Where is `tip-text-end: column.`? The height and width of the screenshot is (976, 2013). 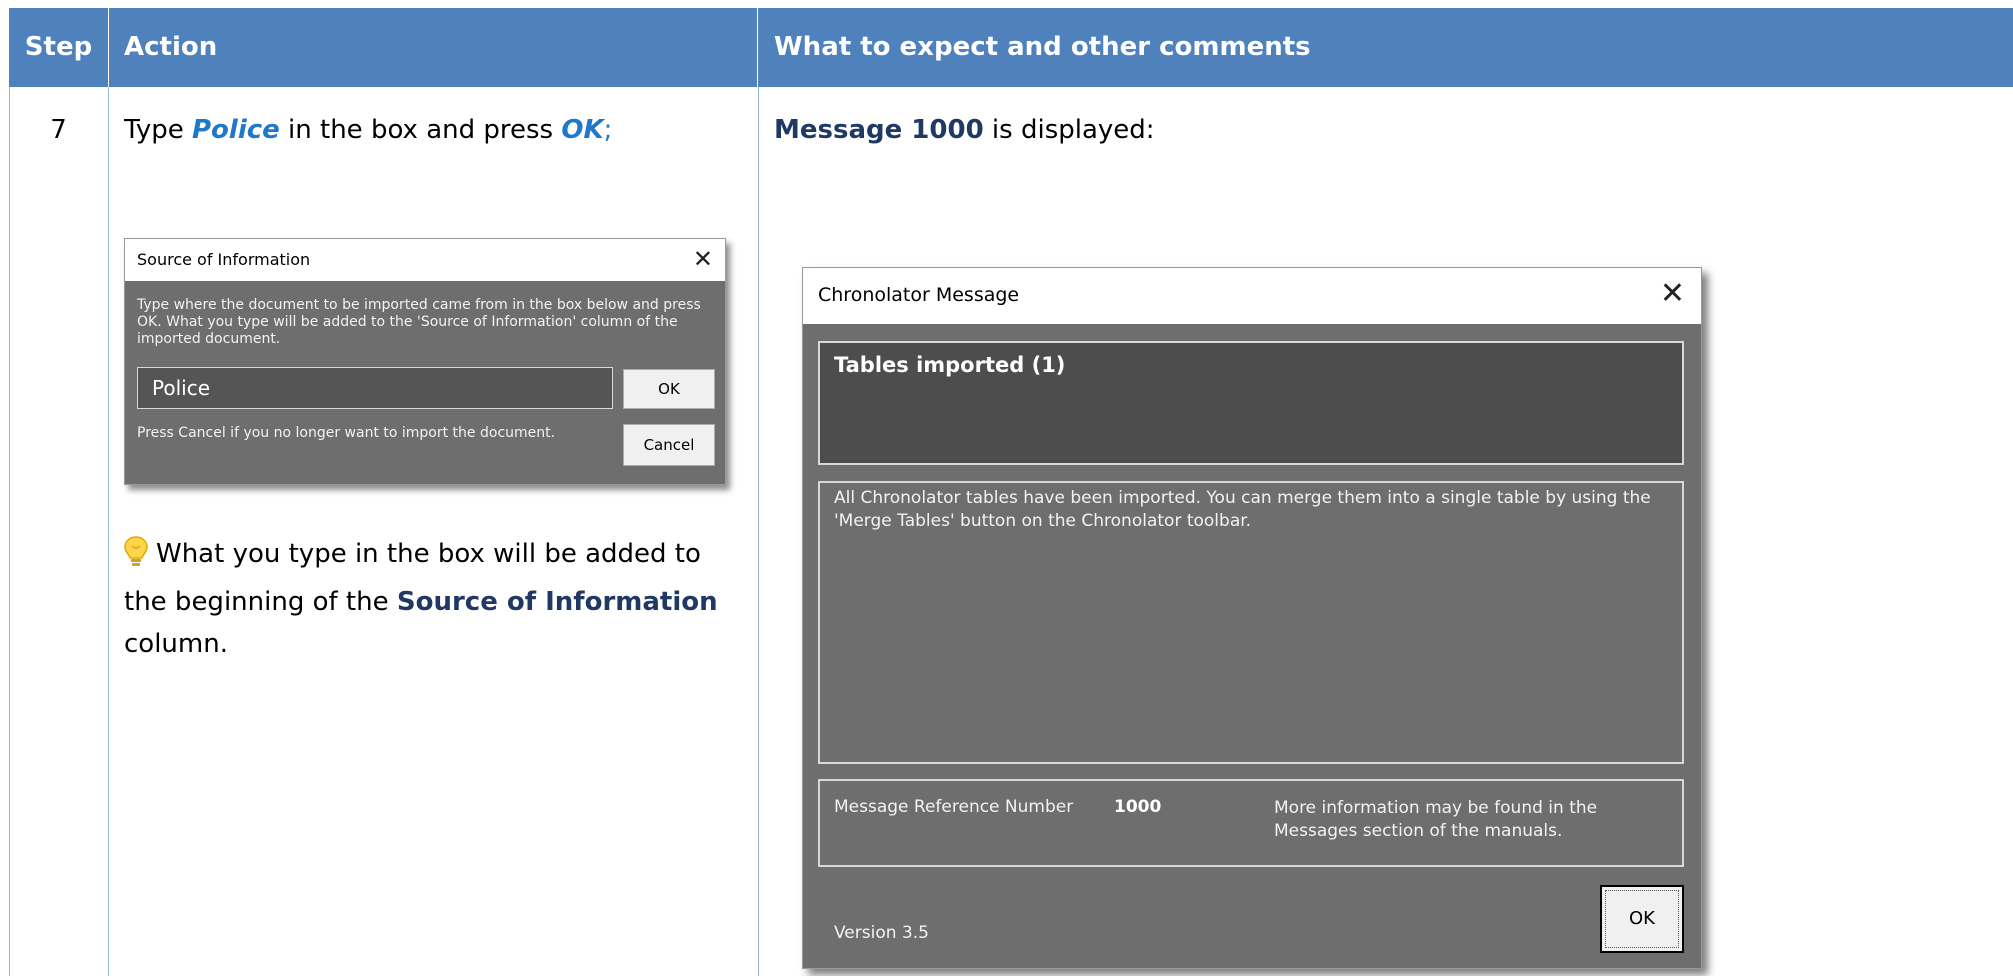
tip-text-end: column. is located at coordinates (176, 644).